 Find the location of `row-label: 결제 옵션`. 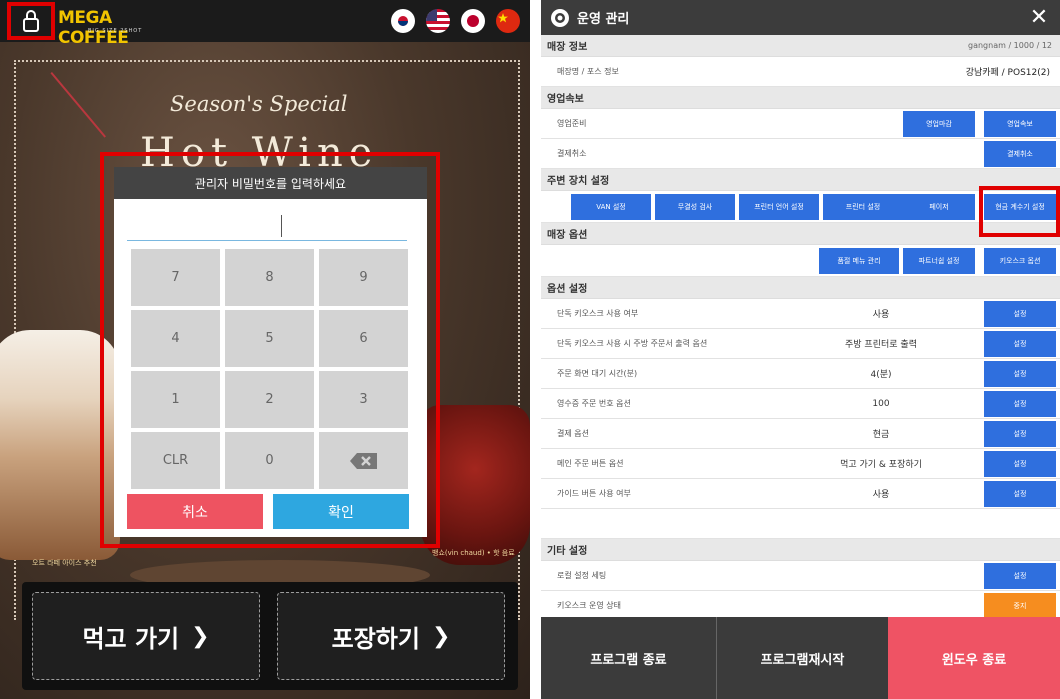

row-label: 결제 옵션 is located at coordinates (573, 433).